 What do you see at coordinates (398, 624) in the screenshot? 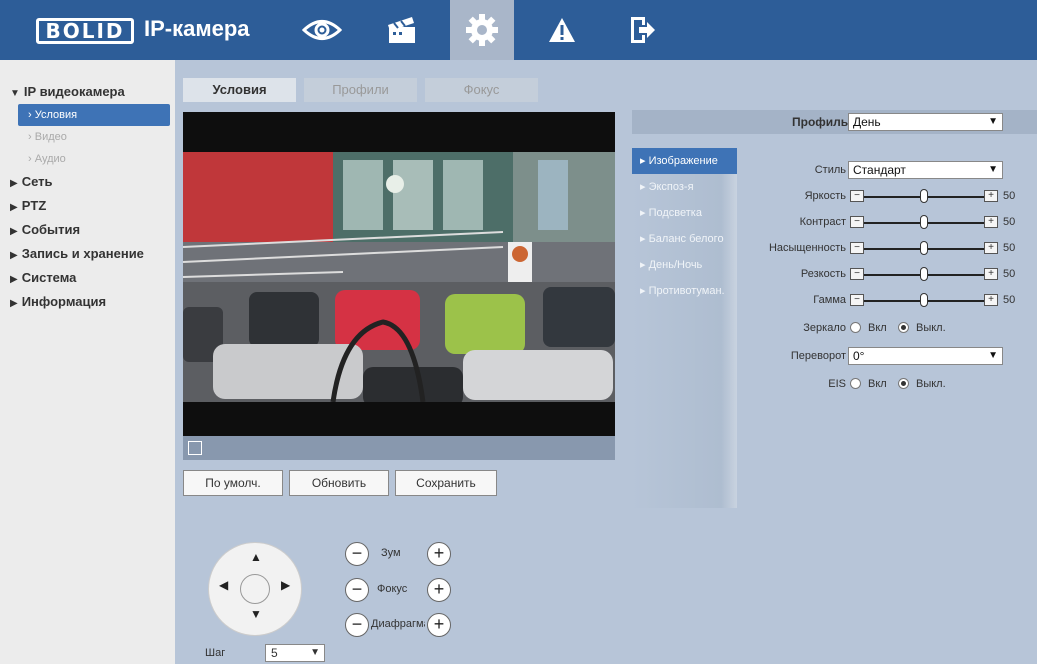
I see `iris-label: Диафрагма` at bounding box center [398, 624].